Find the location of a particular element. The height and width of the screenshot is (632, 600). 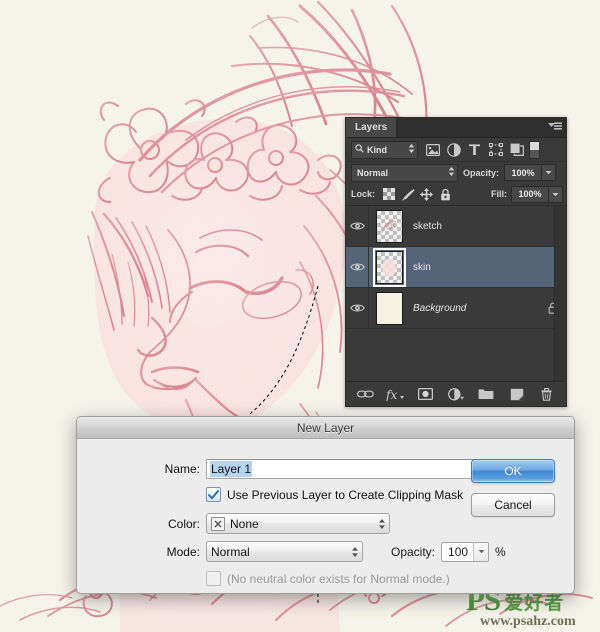

tab-strip-filler is located at coordinates (470, 127).